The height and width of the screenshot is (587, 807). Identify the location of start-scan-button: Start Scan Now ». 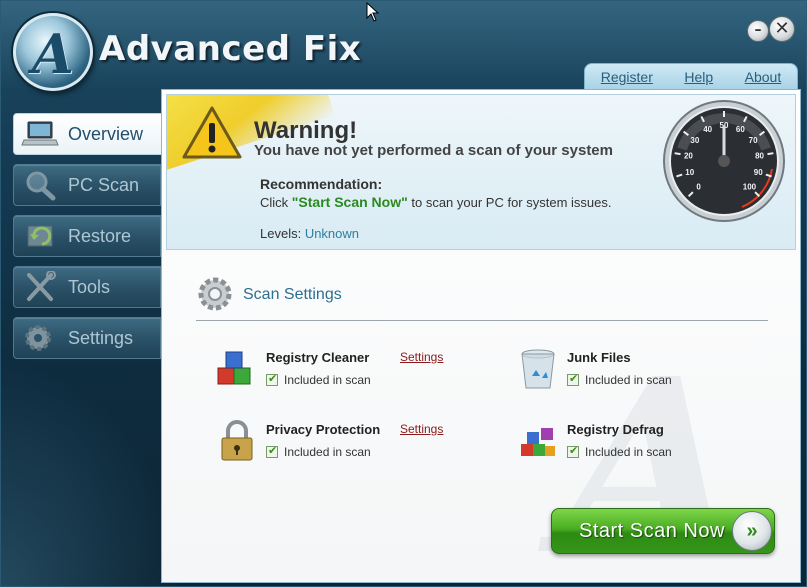
(663, 531).